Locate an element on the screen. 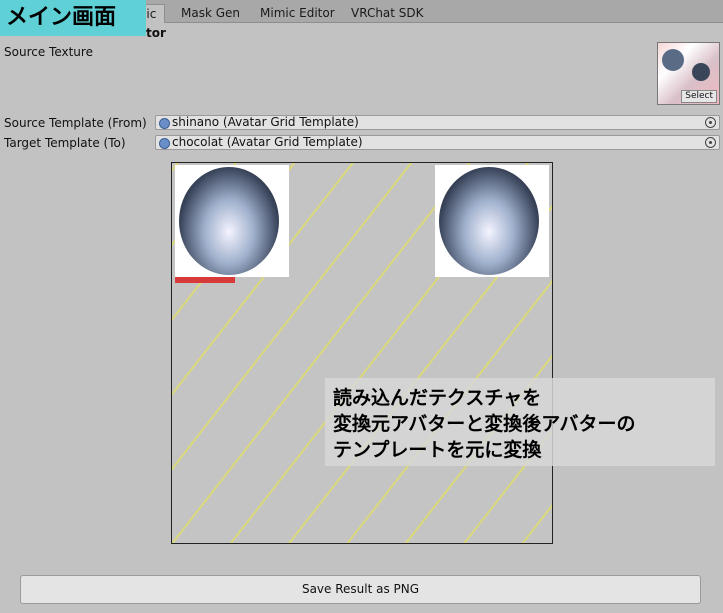  source-template-label: Source Template (From) is located at coordinates (75, 123).